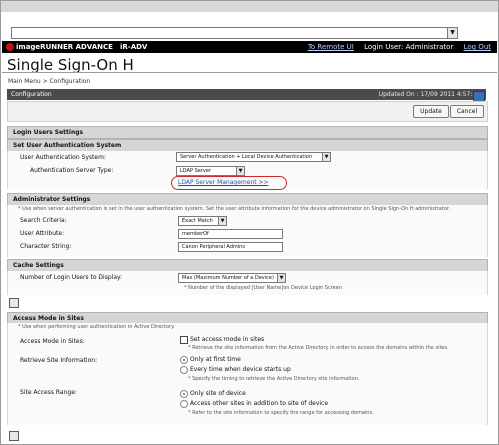 The height and width of the screenshot is (445, 499). Describe the element at coordinates (10, 47) in the screenshot. I see `canon-logo-icon` at that location.